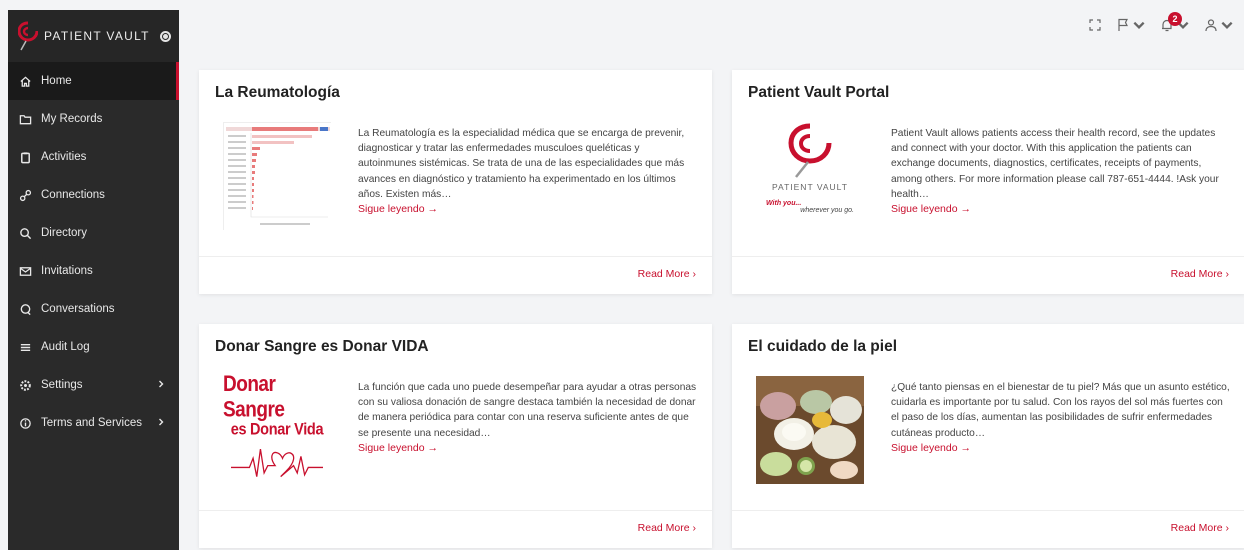  I want to click on thumbnail-brand: PATIENT VAULT, so click(810, 187).